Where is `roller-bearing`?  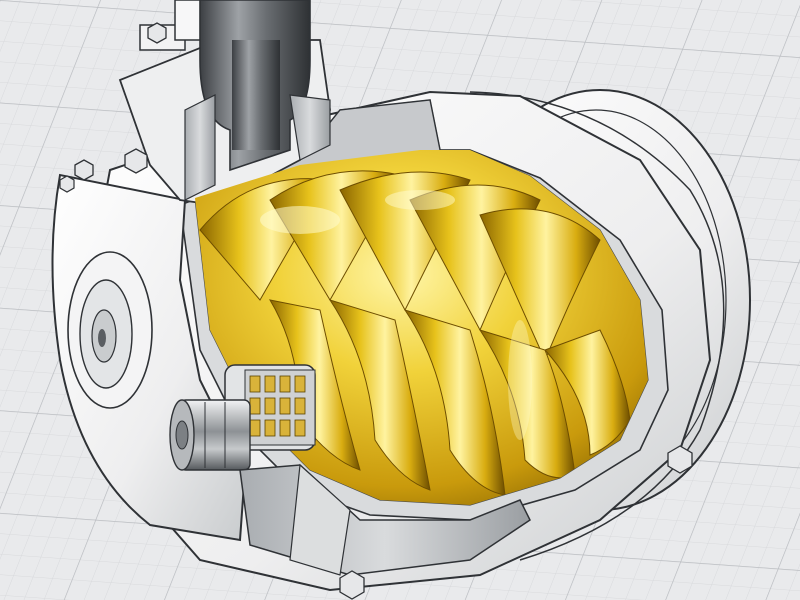 roller-bearing is located at coordinates (280, 407).